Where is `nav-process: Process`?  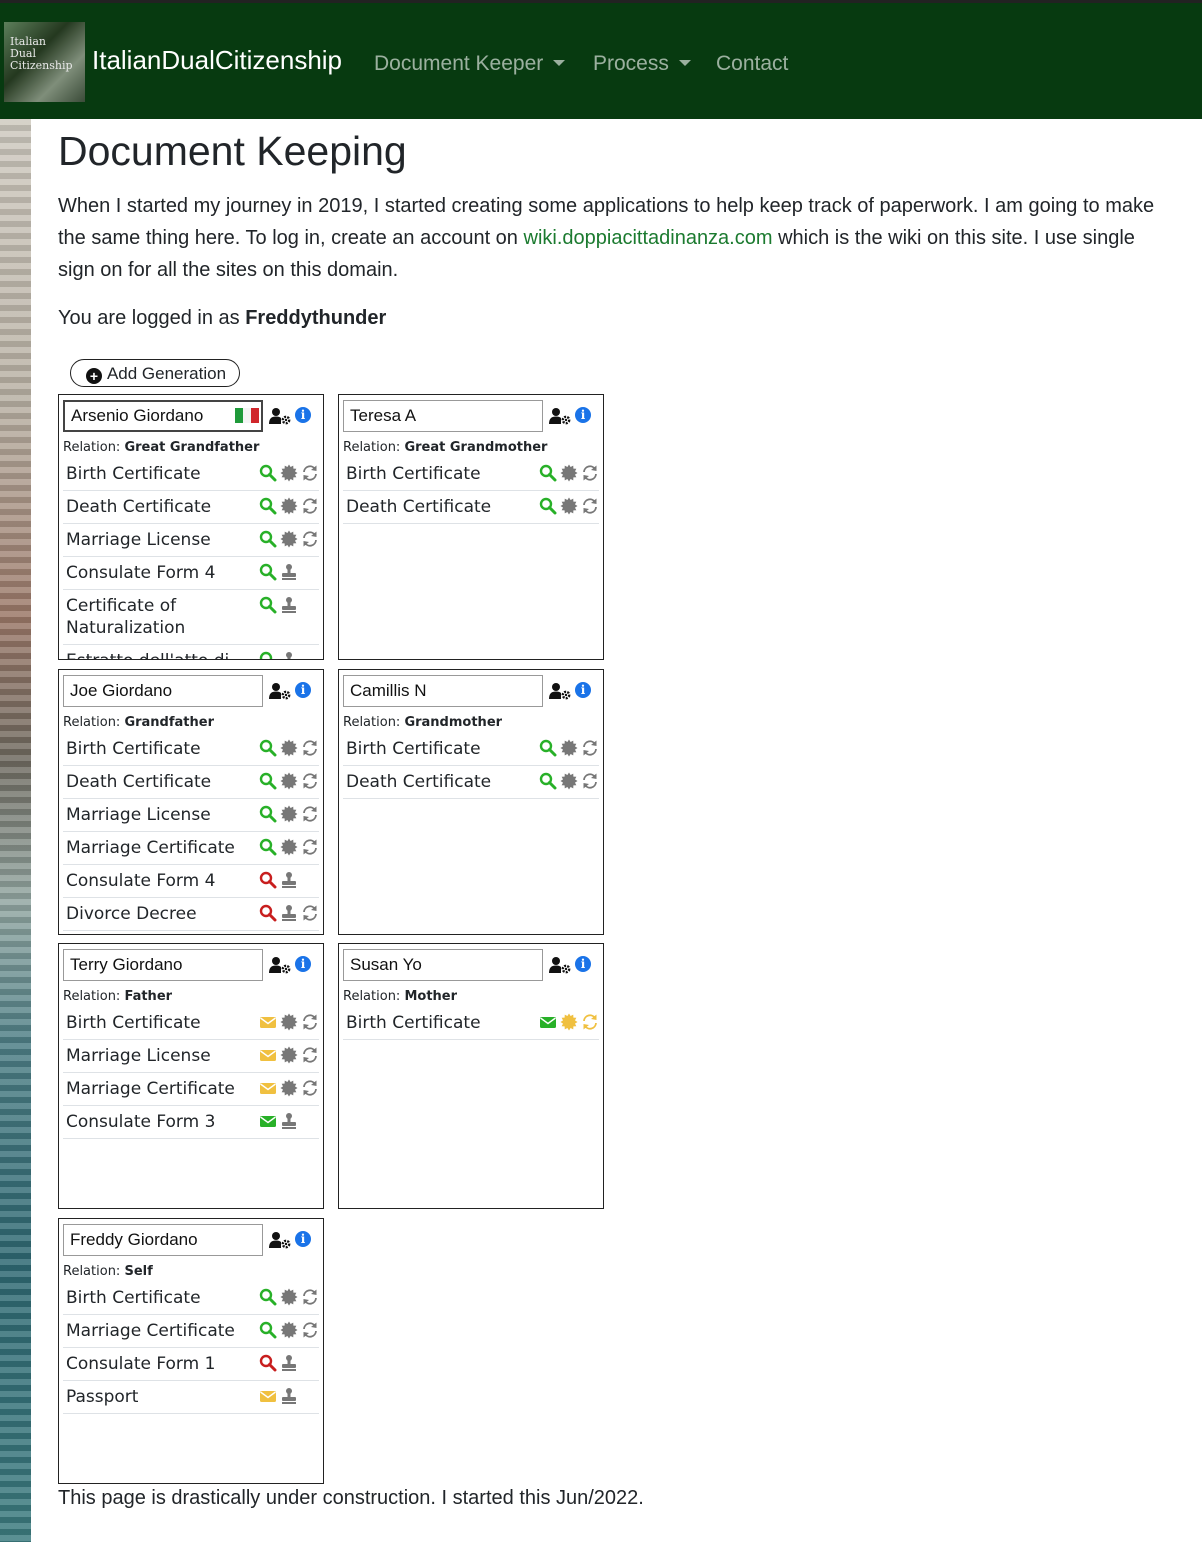
nav-process: Process is located at coordinates (642, 64).